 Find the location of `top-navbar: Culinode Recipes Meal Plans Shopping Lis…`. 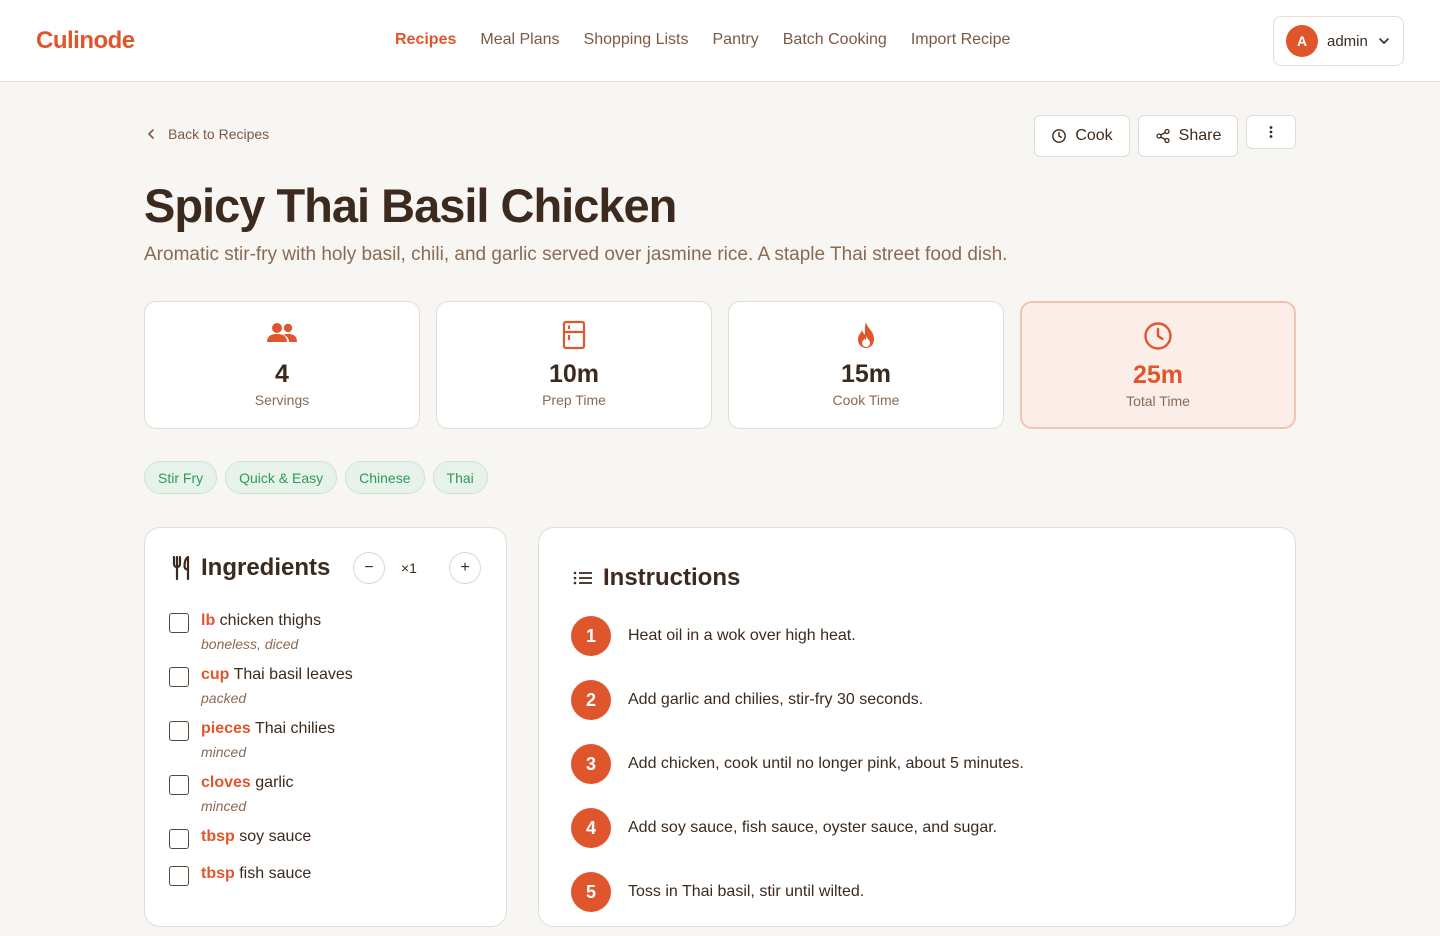

top-navbar: Culinode Recipes Meal Plans Shopping Lis… is located at coordinates (720, 41).